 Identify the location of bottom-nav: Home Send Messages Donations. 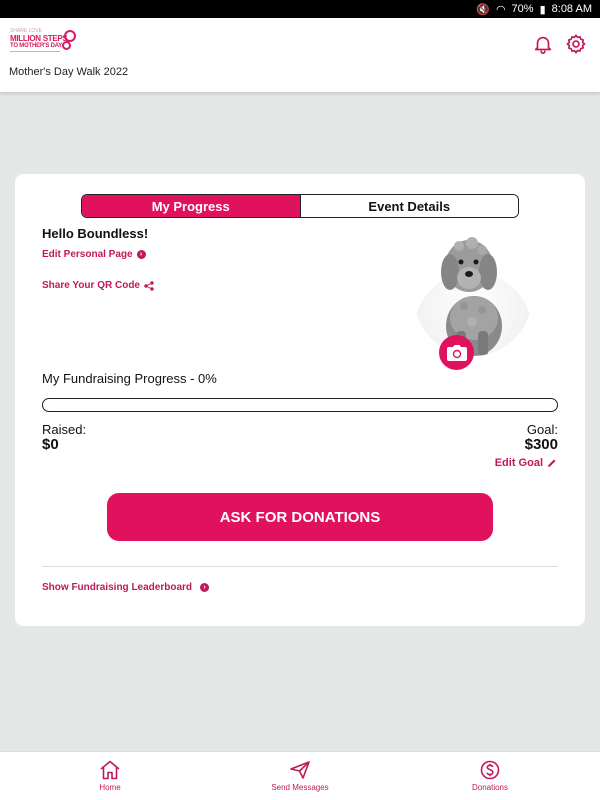
(300, 775).